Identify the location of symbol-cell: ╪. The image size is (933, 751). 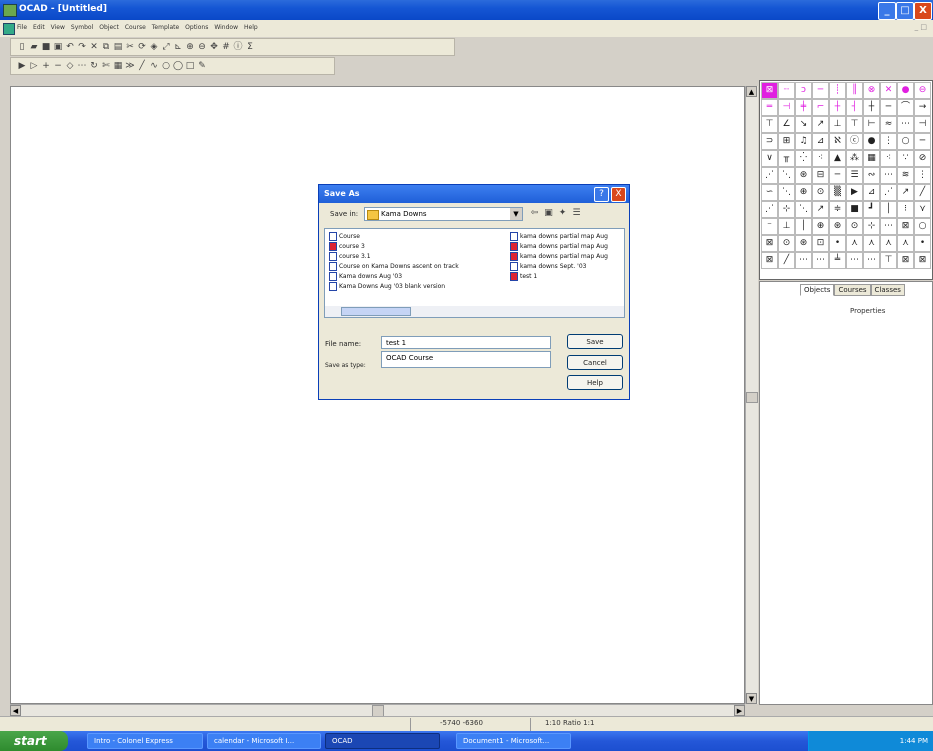
(803, 107).